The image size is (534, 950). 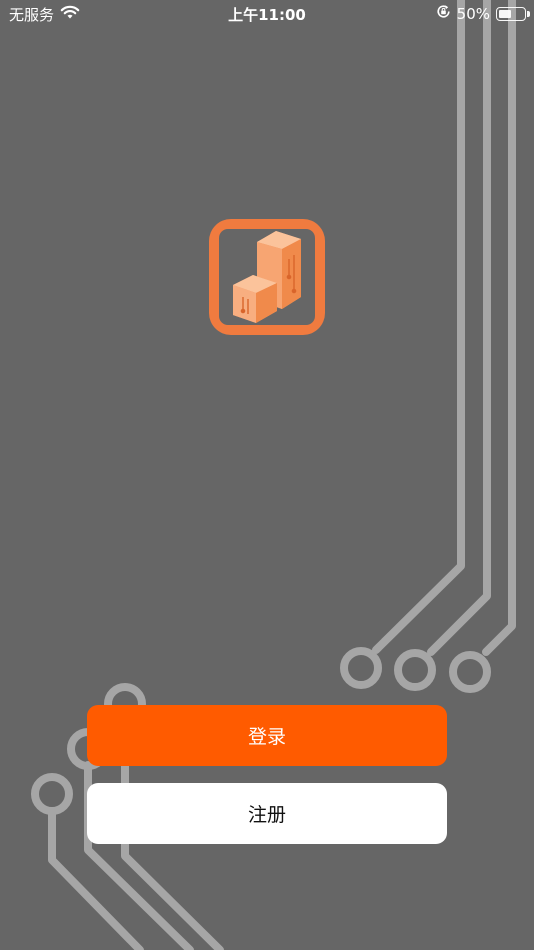 What do you see at coordinates (443, 13) in the screenshot?
I see `orientation-lock-icon` at bounding box center [443, 13].